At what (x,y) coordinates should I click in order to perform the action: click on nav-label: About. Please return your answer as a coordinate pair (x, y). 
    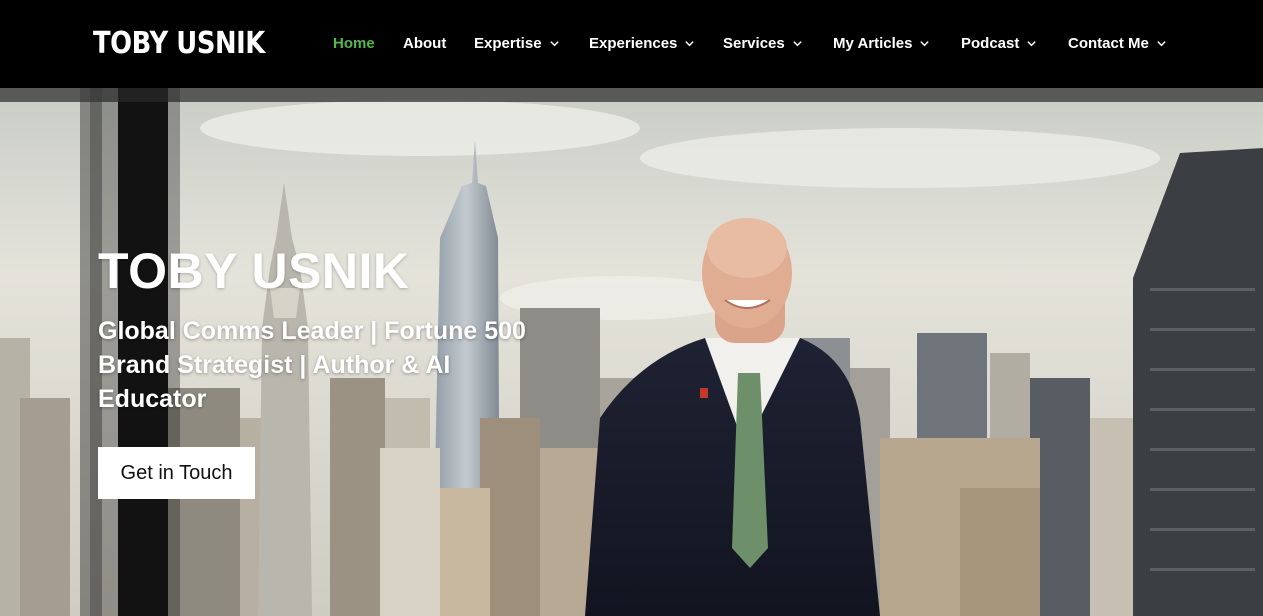
    Looking at the image, I should click on (425, 43).